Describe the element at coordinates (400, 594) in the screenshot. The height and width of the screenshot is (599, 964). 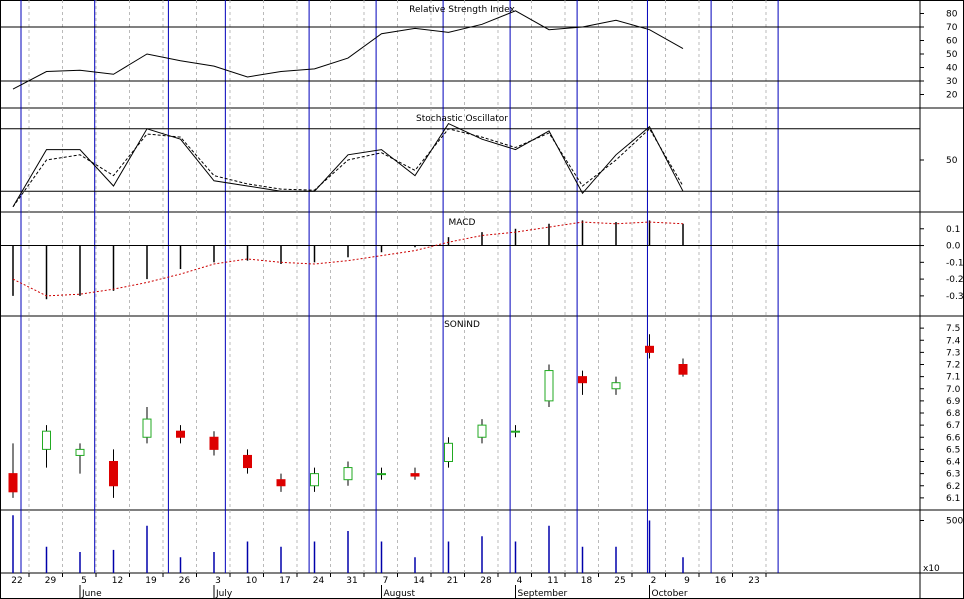
I see `month-label: August` at that location.